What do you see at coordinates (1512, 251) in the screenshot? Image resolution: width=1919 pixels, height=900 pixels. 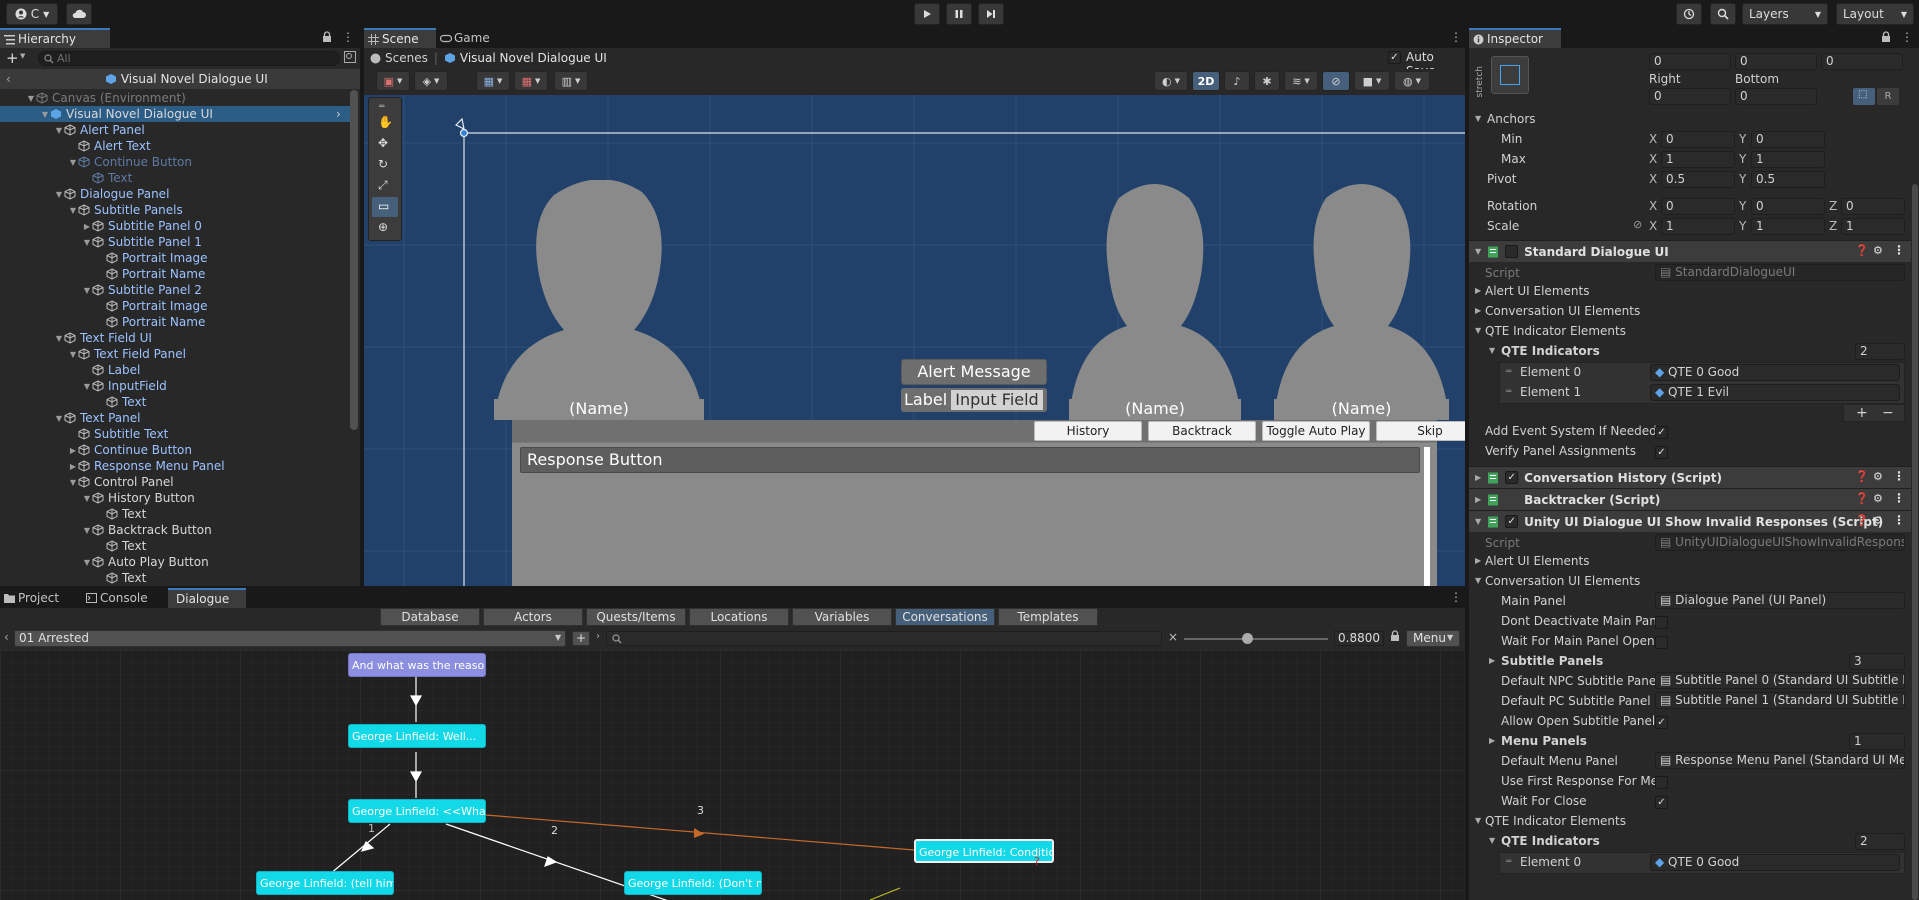 I see `component-enabled-checkbox` at bounding box center [1512, 251].